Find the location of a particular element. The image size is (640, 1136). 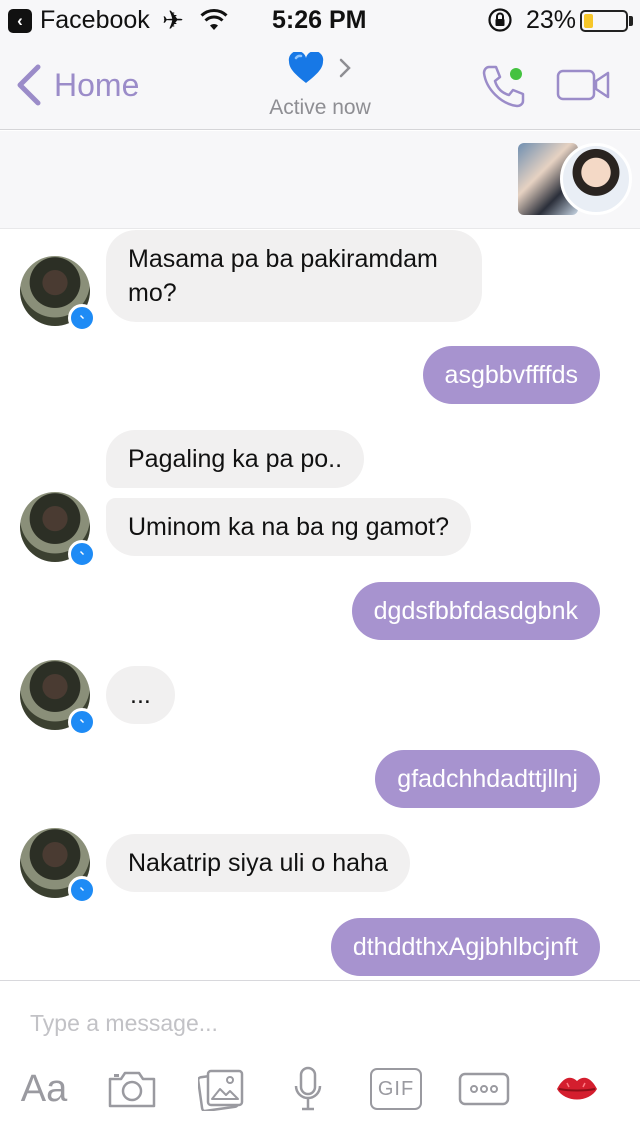

outgoing-message: dgdsfbbfdasdgbnk is located at coordinates (475, 611).